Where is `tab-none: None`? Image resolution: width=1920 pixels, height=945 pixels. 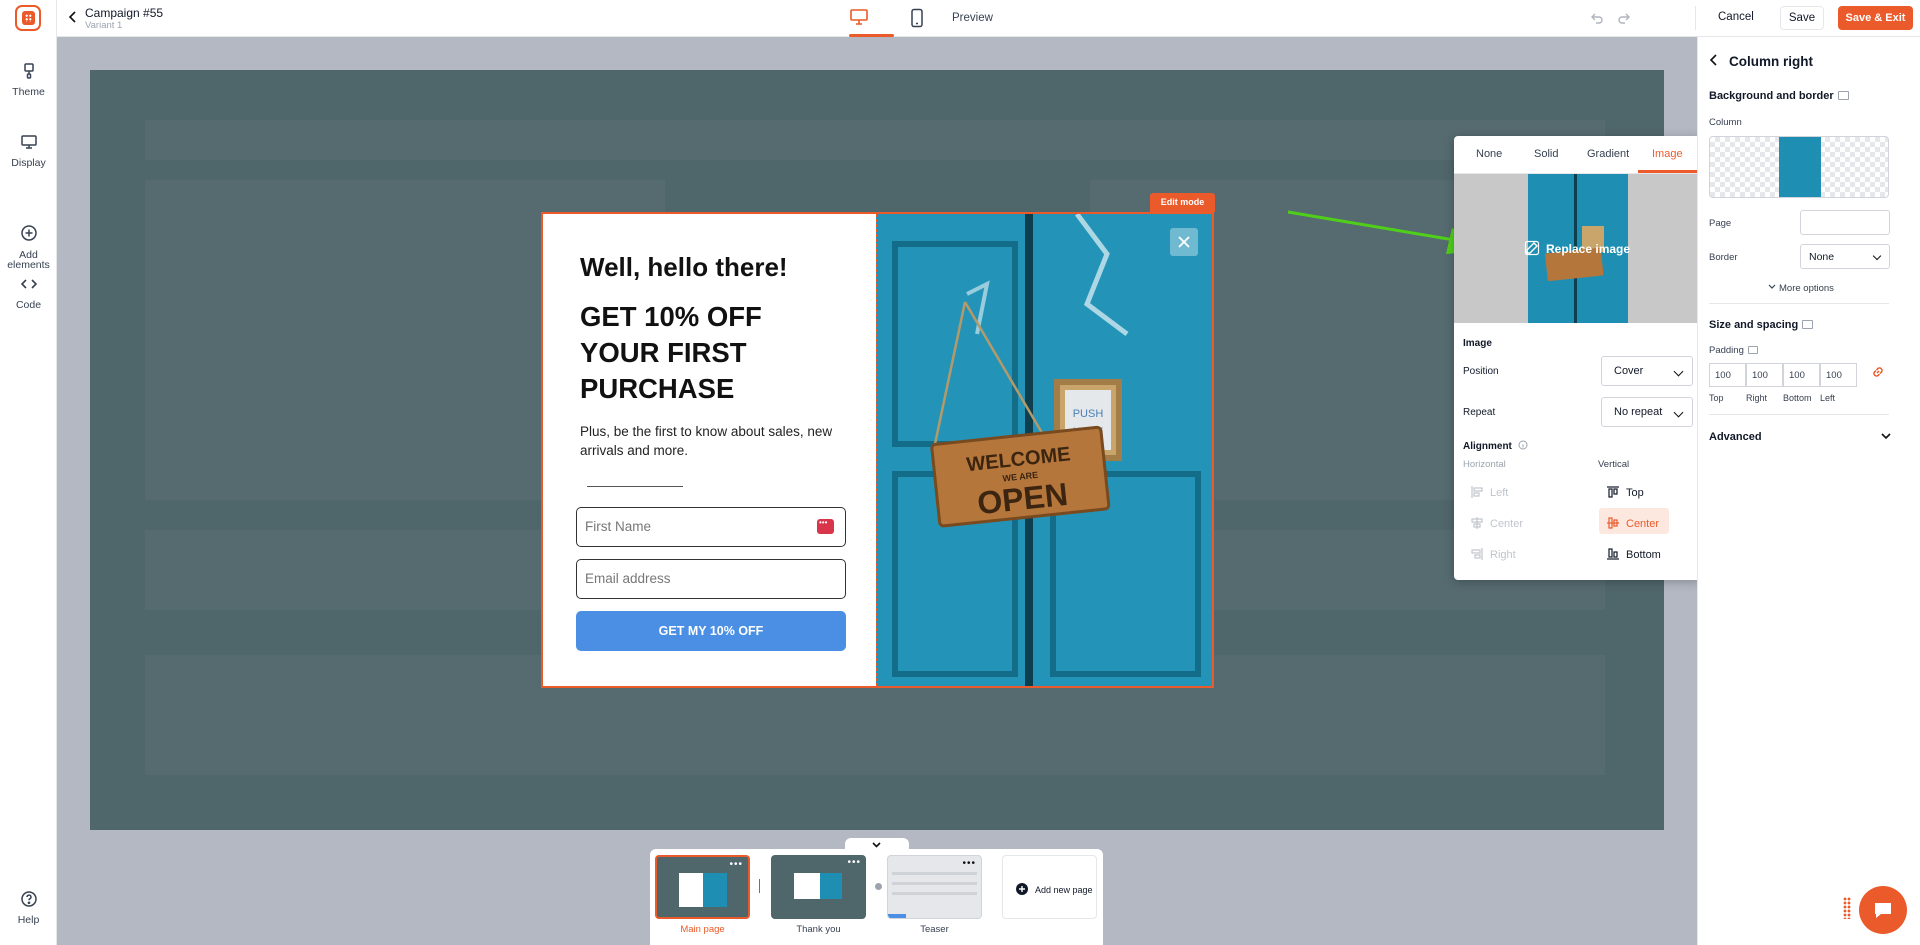 tab-none: None is located at coordinates (1489, 154).